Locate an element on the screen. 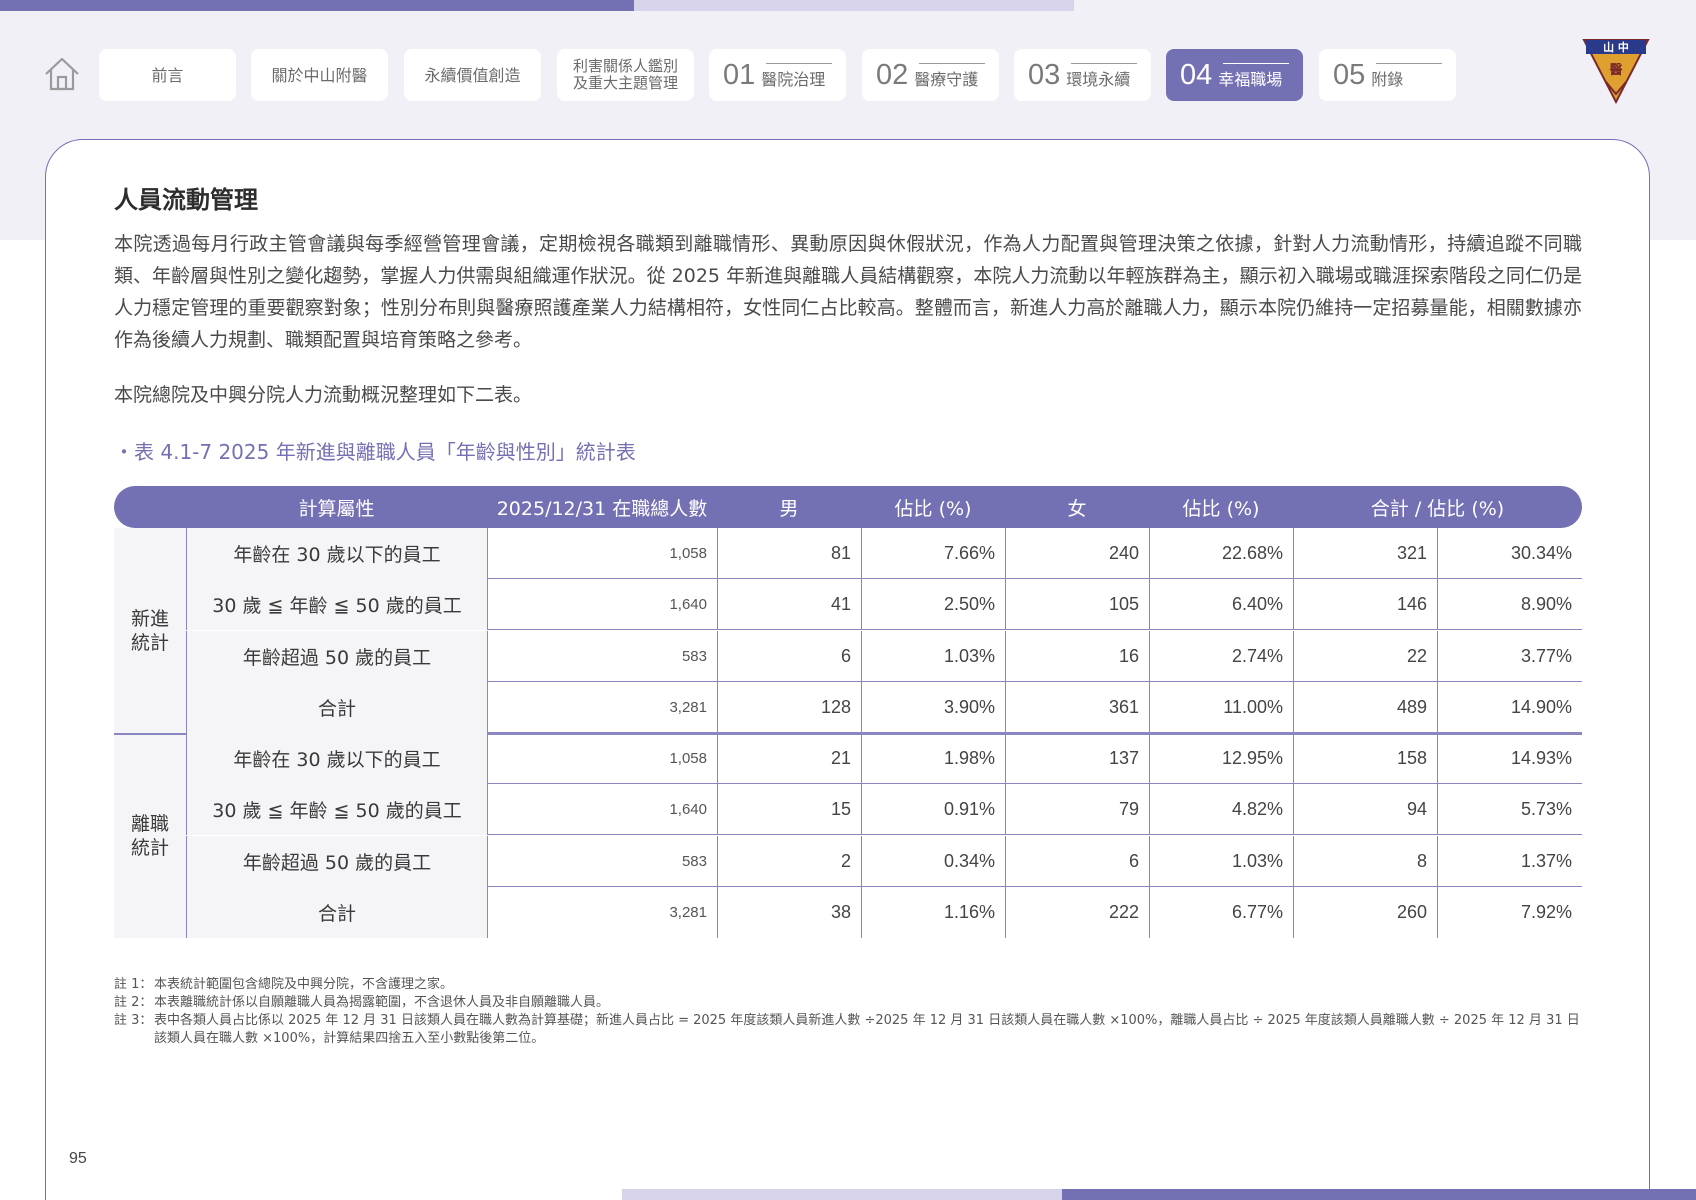 This screenshot has width=1696, height=1200. footnote: 註 2： 本表離職統計係以自願離職人員為揭露範圍，不含退休人員及非自願離職人員。 is located at coordinates (849, 1003).